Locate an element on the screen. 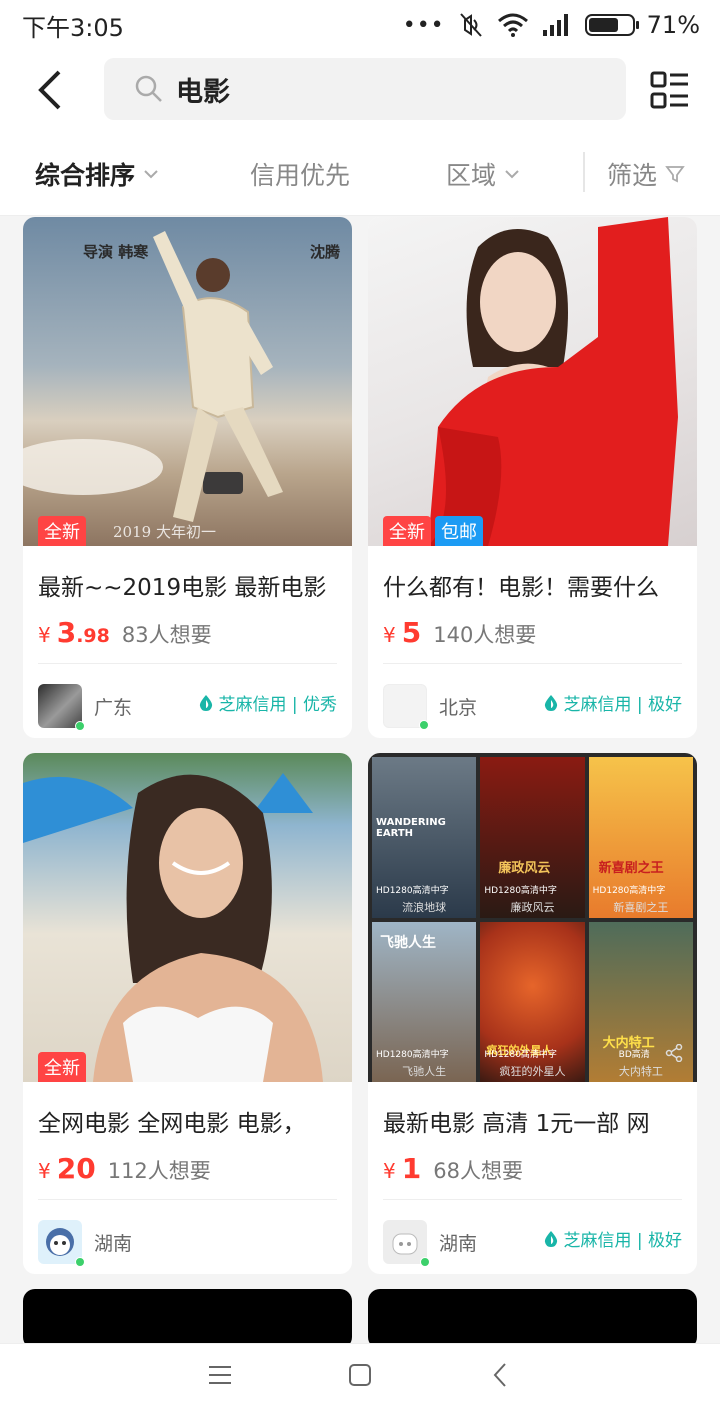 The height and width of the screenshot is (1405, 720). product-image: 导演 韩寒 沈腾 2019 大年初一 全新 is located at coordinates (187, 381).